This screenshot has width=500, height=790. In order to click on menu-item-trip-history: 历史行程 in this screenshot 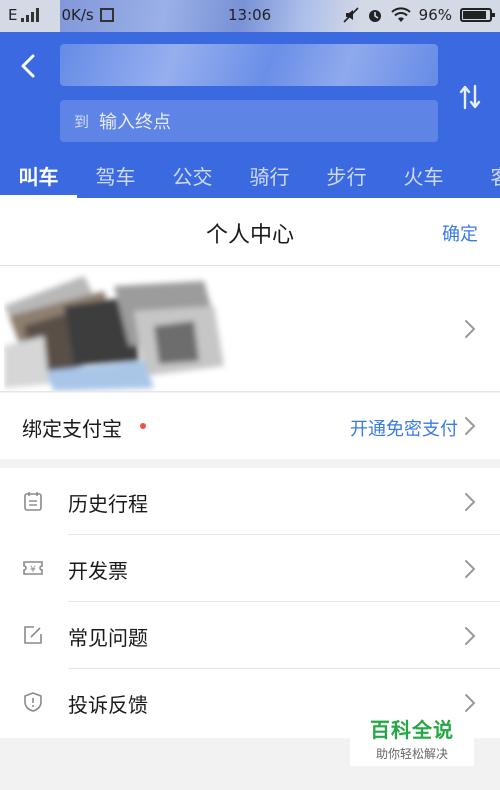, I will do `click(250, 501)`.